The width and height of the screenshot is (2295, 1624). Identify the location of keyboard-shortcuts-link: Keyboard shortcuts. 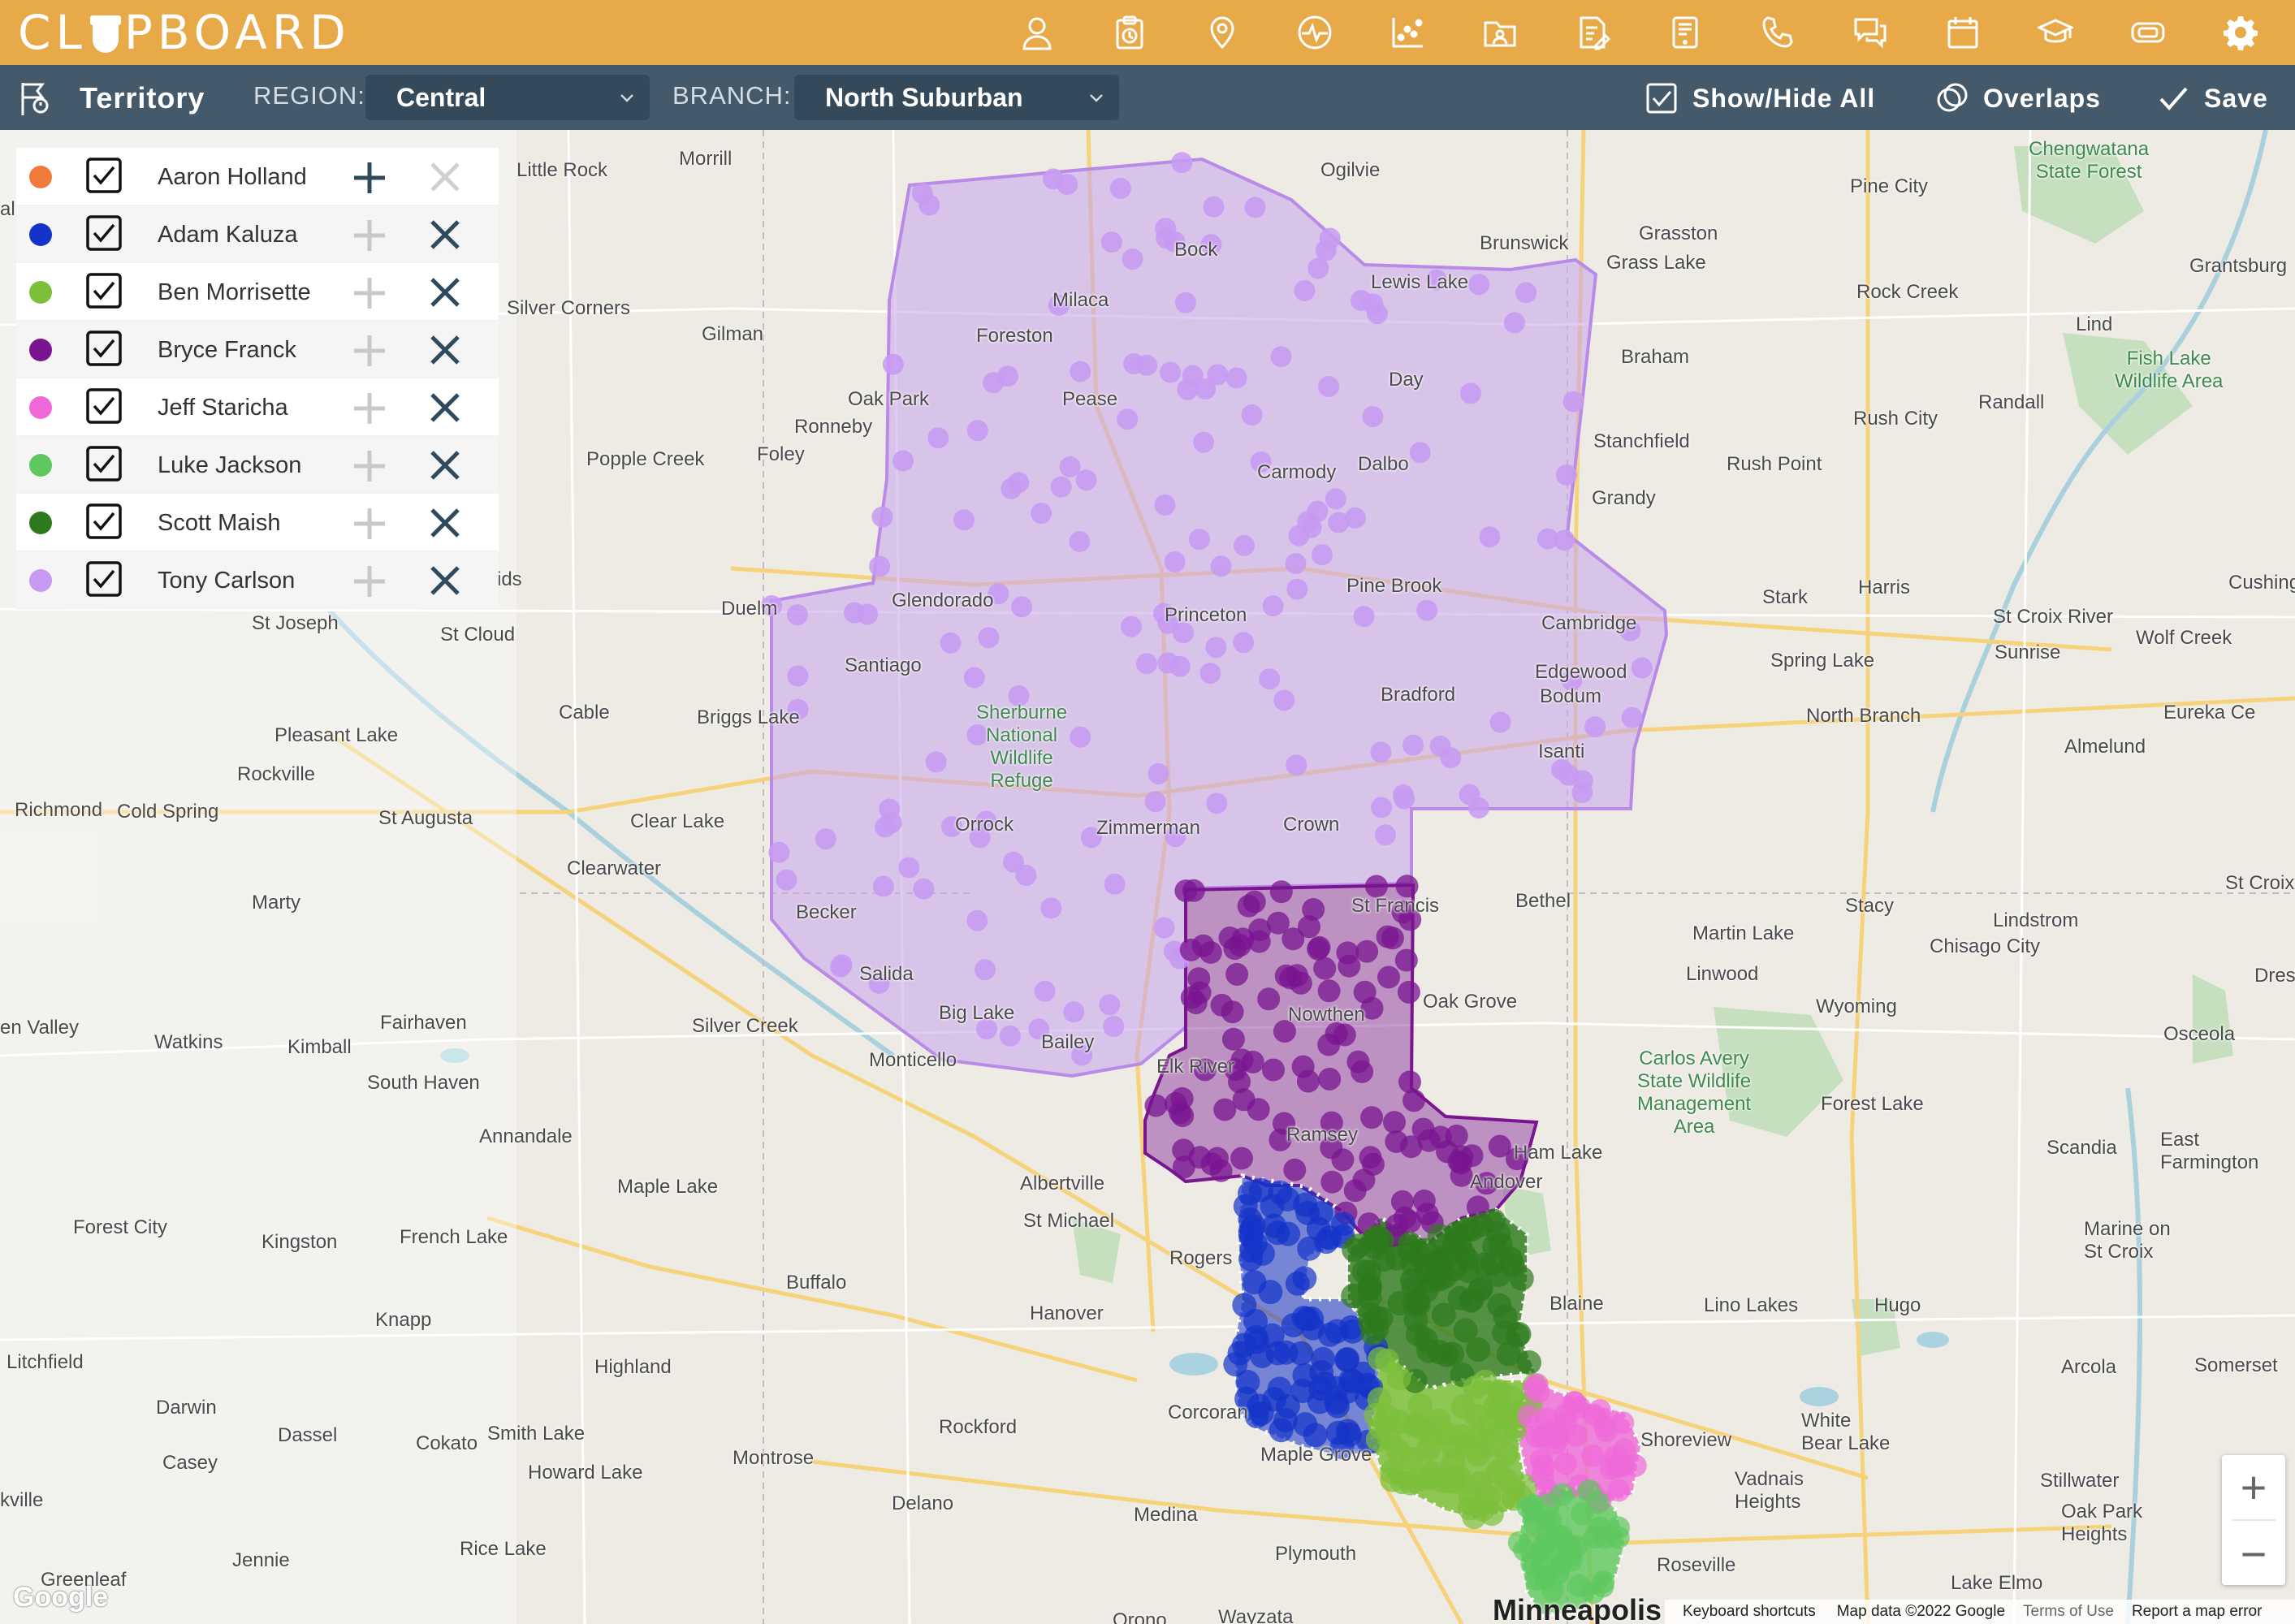
(1750, 1612).